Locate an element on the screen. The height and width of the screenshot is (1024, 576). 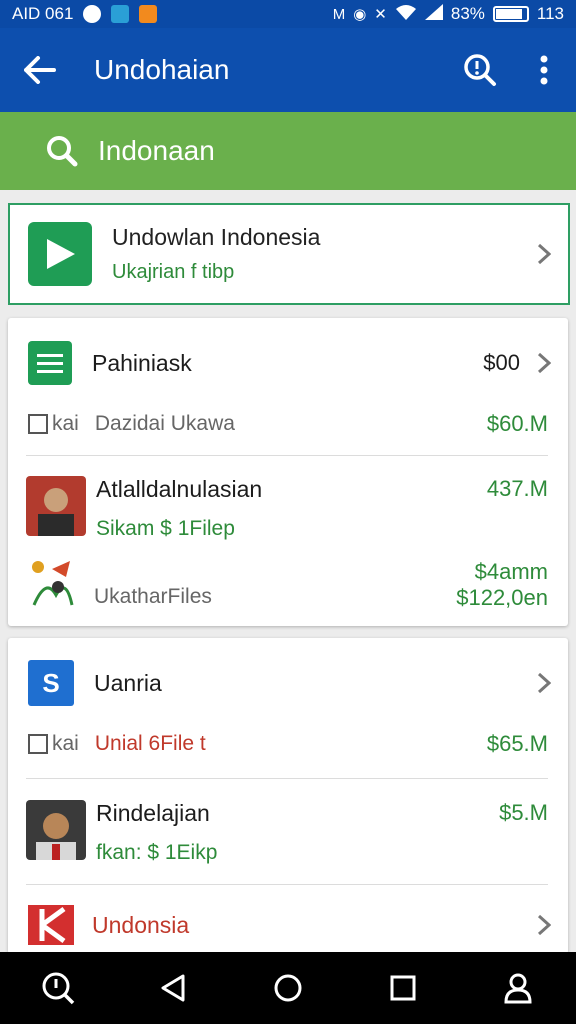
music-icon is located at coordinates (120, 14).